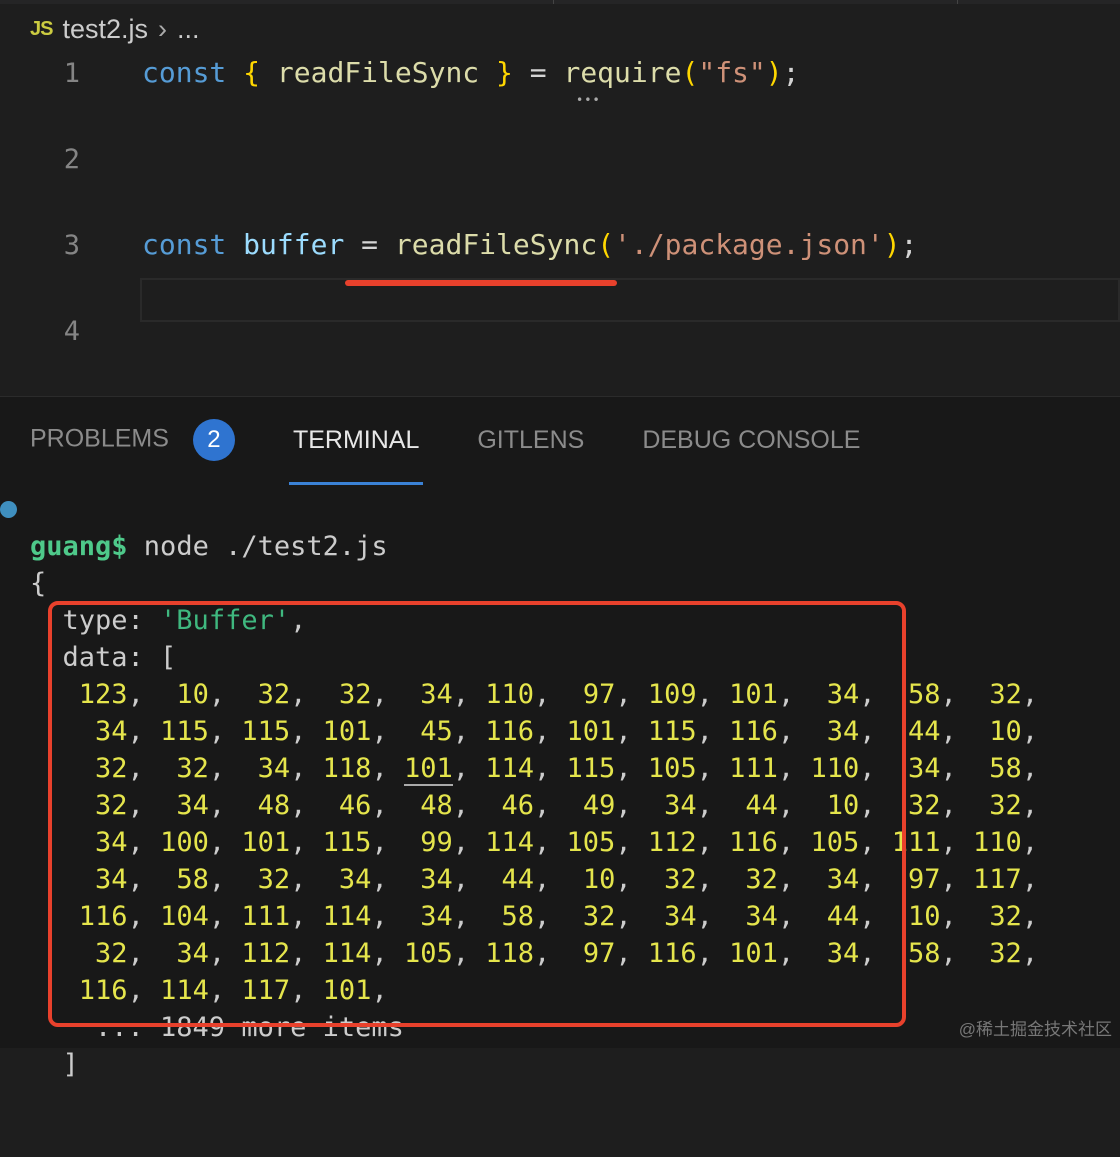 This screenshot has width=1120, height=1157. What do you see at coordinates (630, 300) in the screenshot?
I see `current-line-highlight` at bounding box center [630, 300].